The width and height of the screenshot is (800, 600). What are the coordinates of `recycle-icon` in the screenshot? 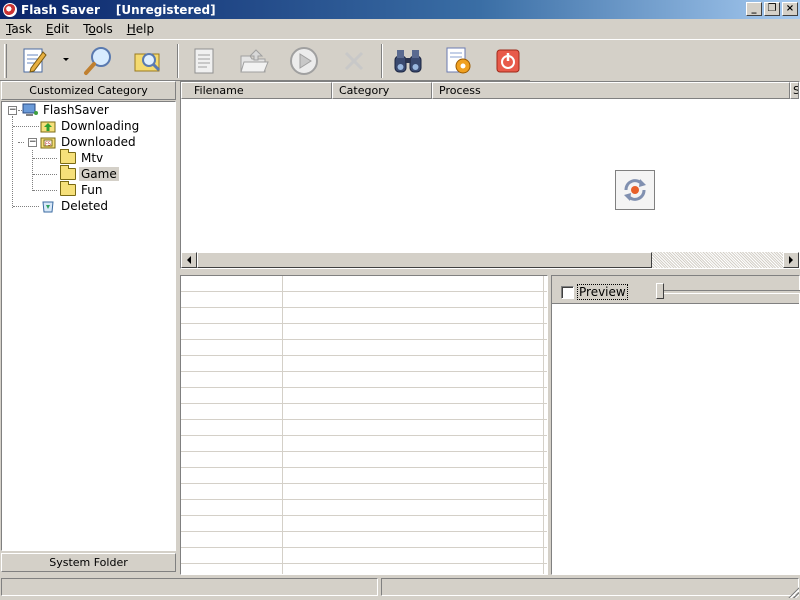 It's located at (48, 207).